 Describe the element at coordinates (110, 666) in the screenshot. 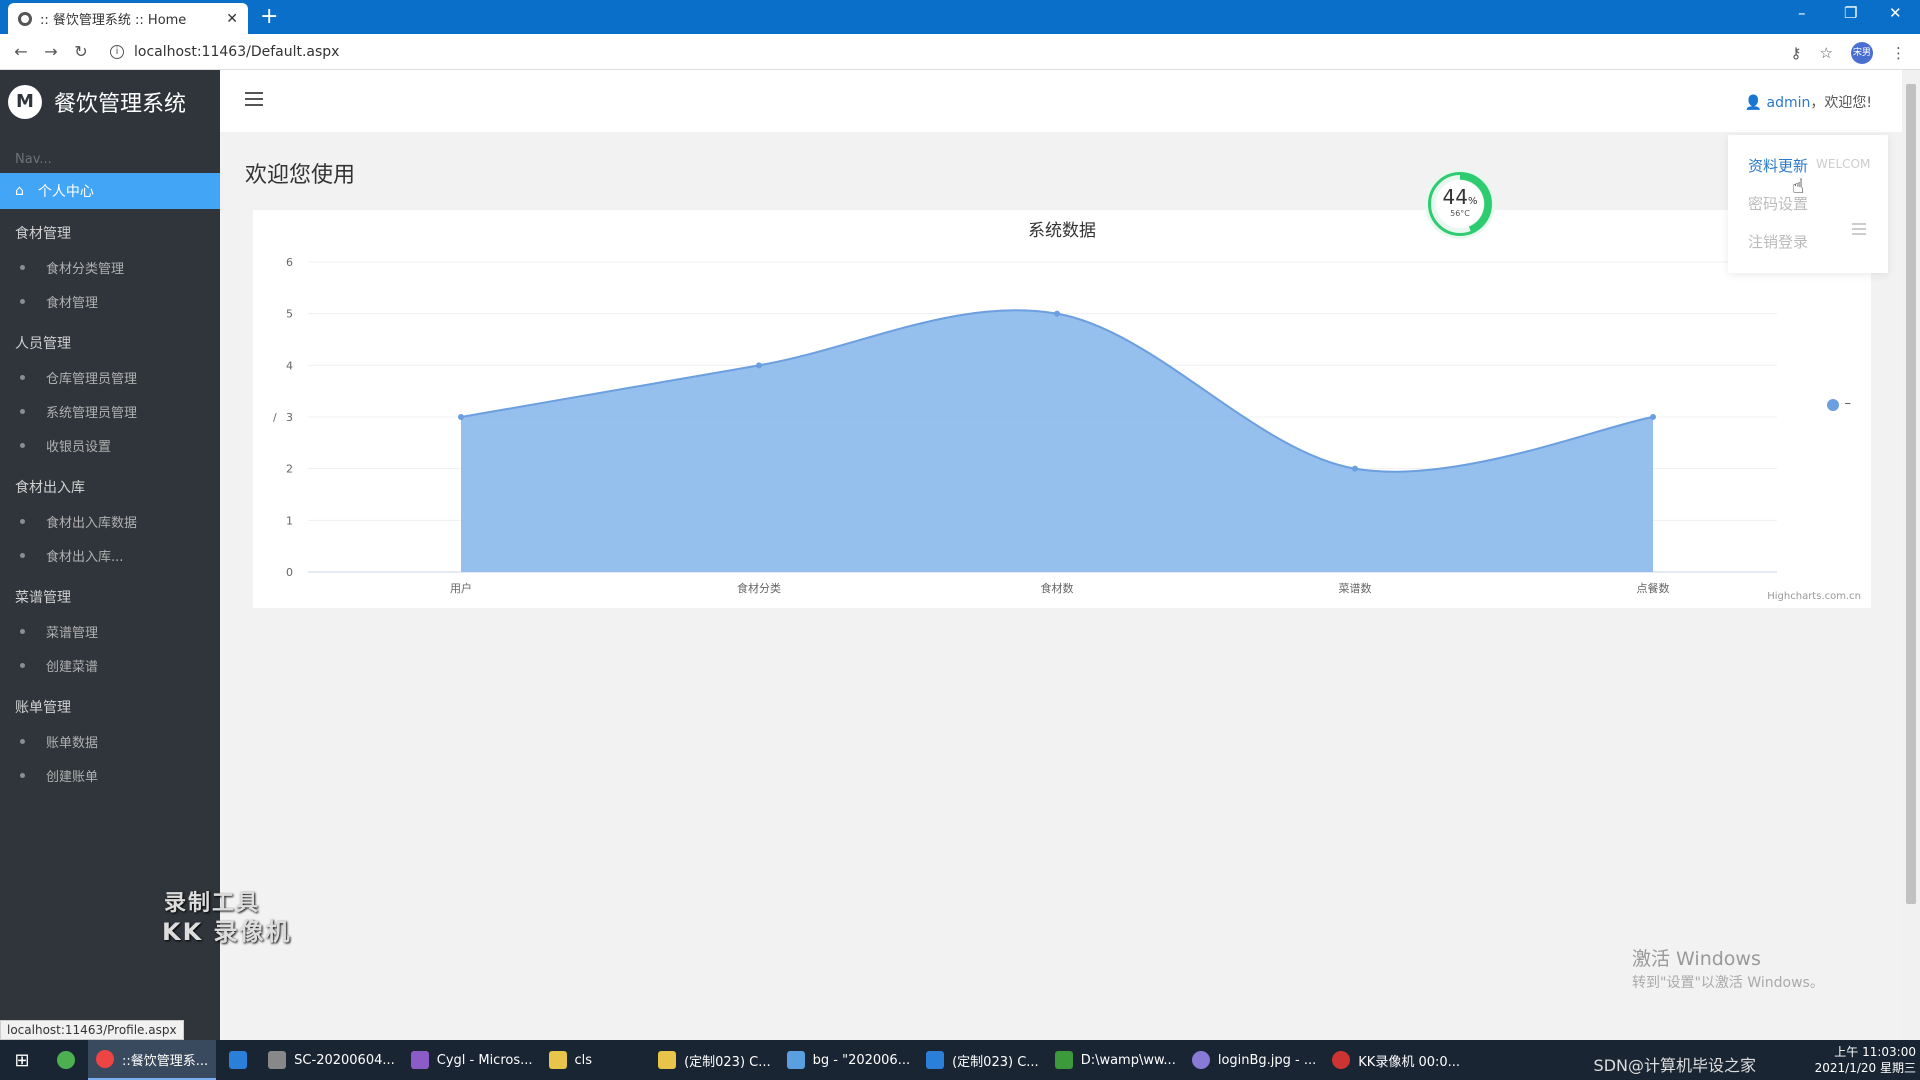

I see `sidebar-item-create-recipe: 创建菜谱` at that location.